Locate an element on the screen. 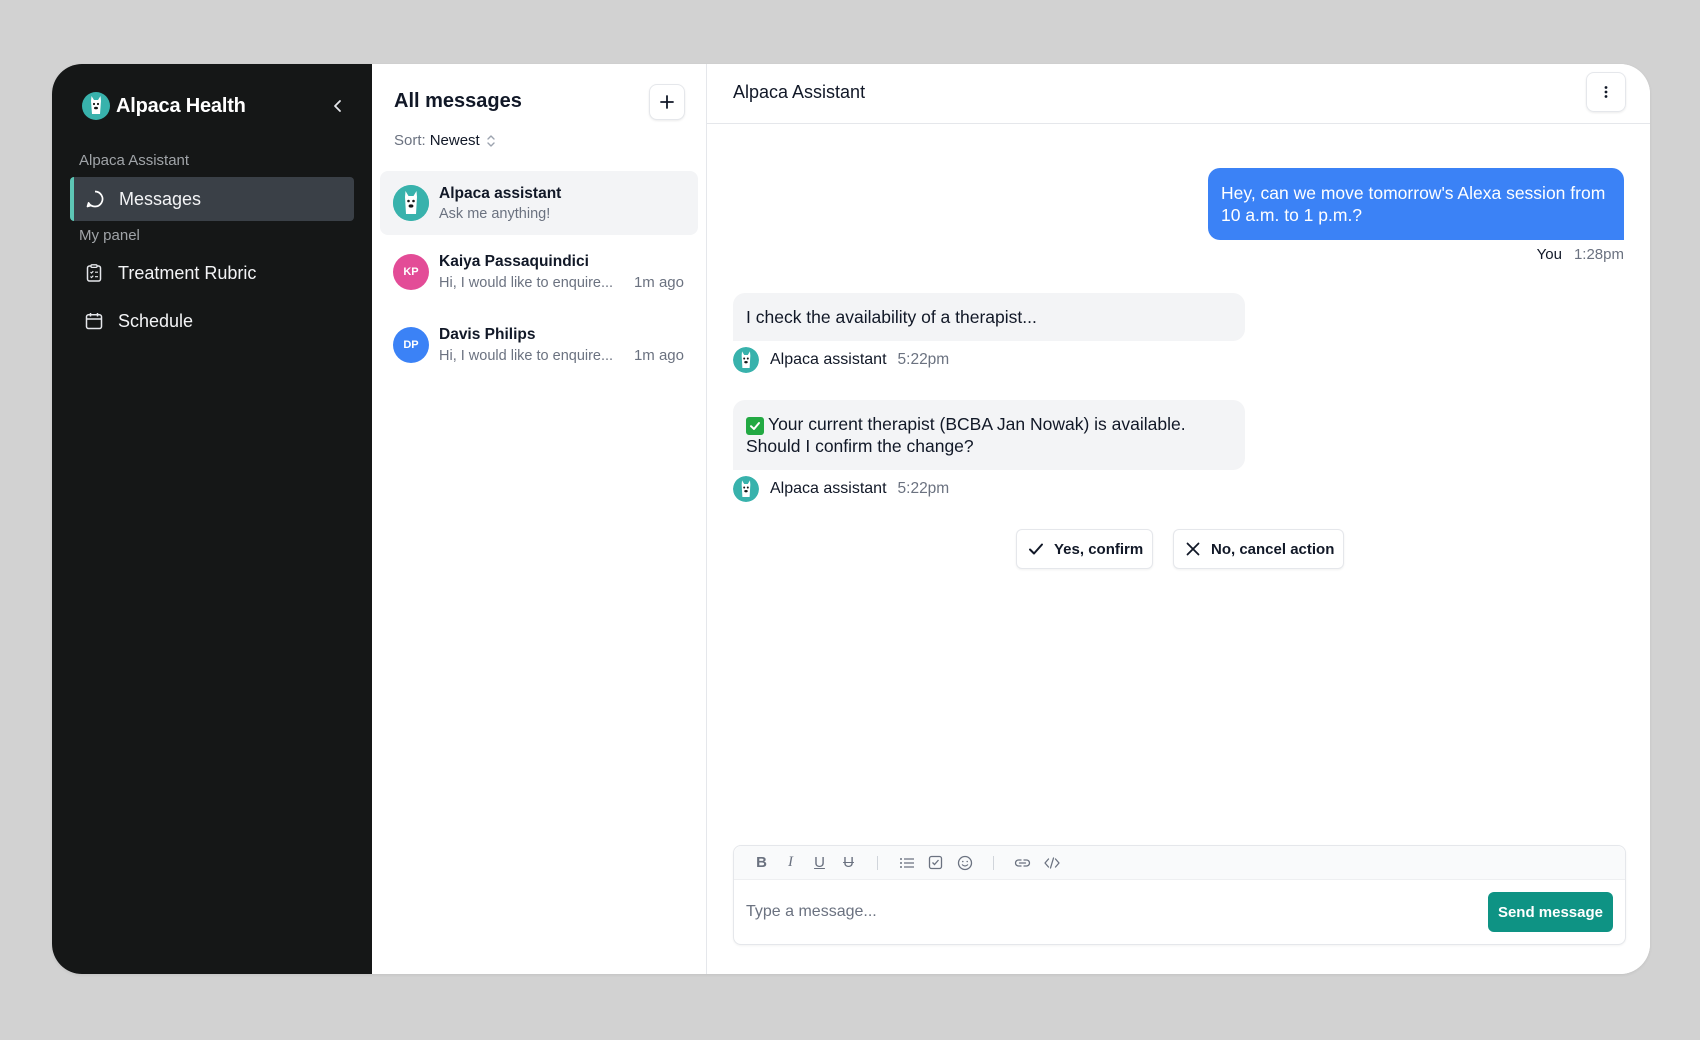 This screenshot has width=1700, height=1040. sort-label: Sort: is located at coordinates (410, 140).